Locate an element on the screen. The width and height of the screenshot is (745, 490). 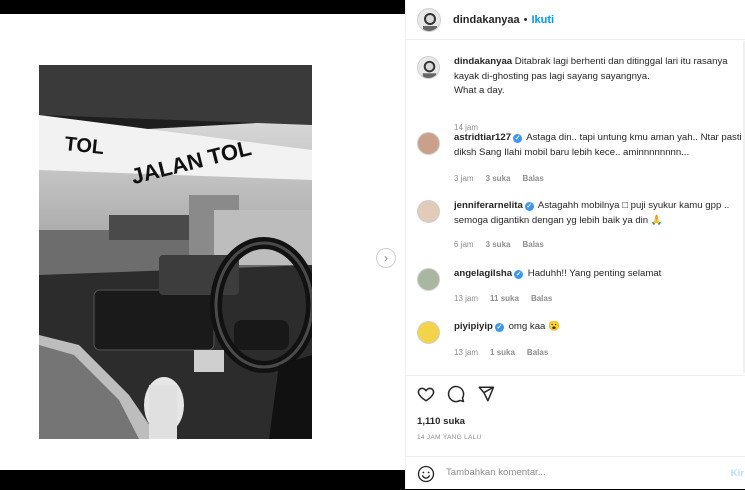
comment-text: omg kaa 😮 is located at coordinates (534, 326).